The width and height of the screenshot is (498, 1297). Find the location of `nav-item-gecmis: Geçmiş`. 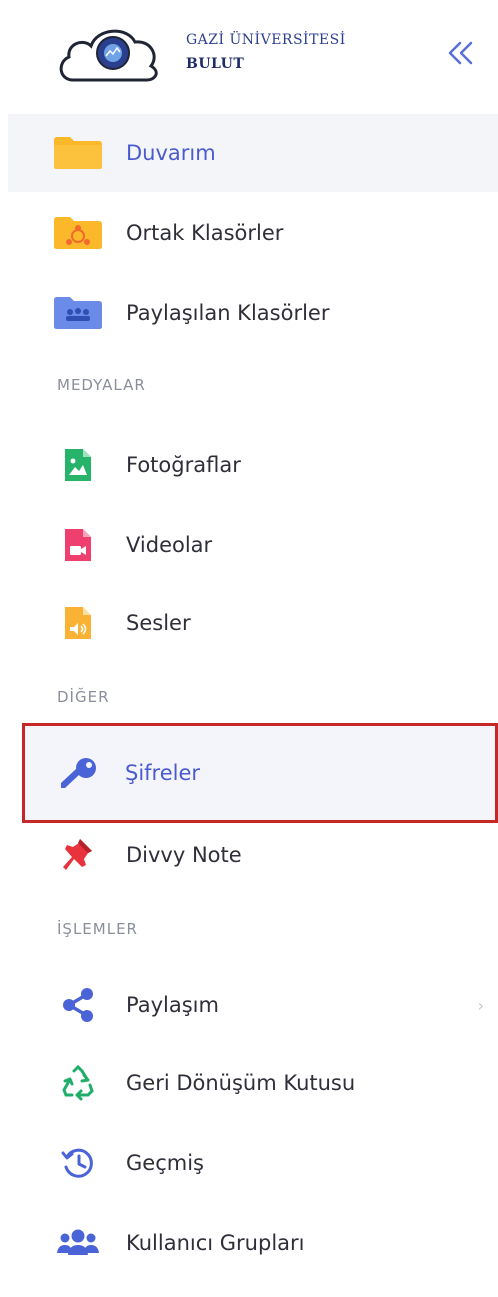

nav-item-gecmis: Geçmiş is located at coordinates (249, 1163).